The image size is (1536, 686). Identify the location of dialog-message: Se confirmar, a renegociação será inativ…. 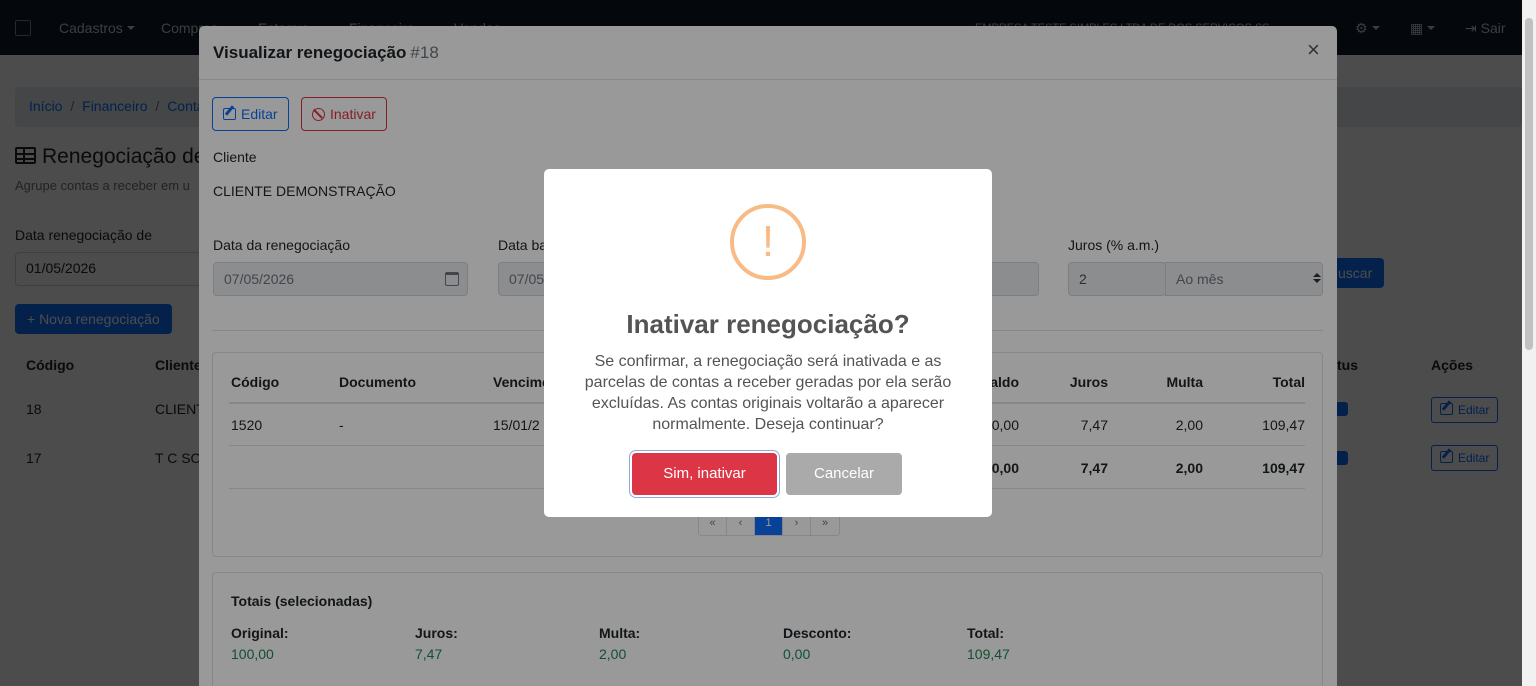
(768, 393).